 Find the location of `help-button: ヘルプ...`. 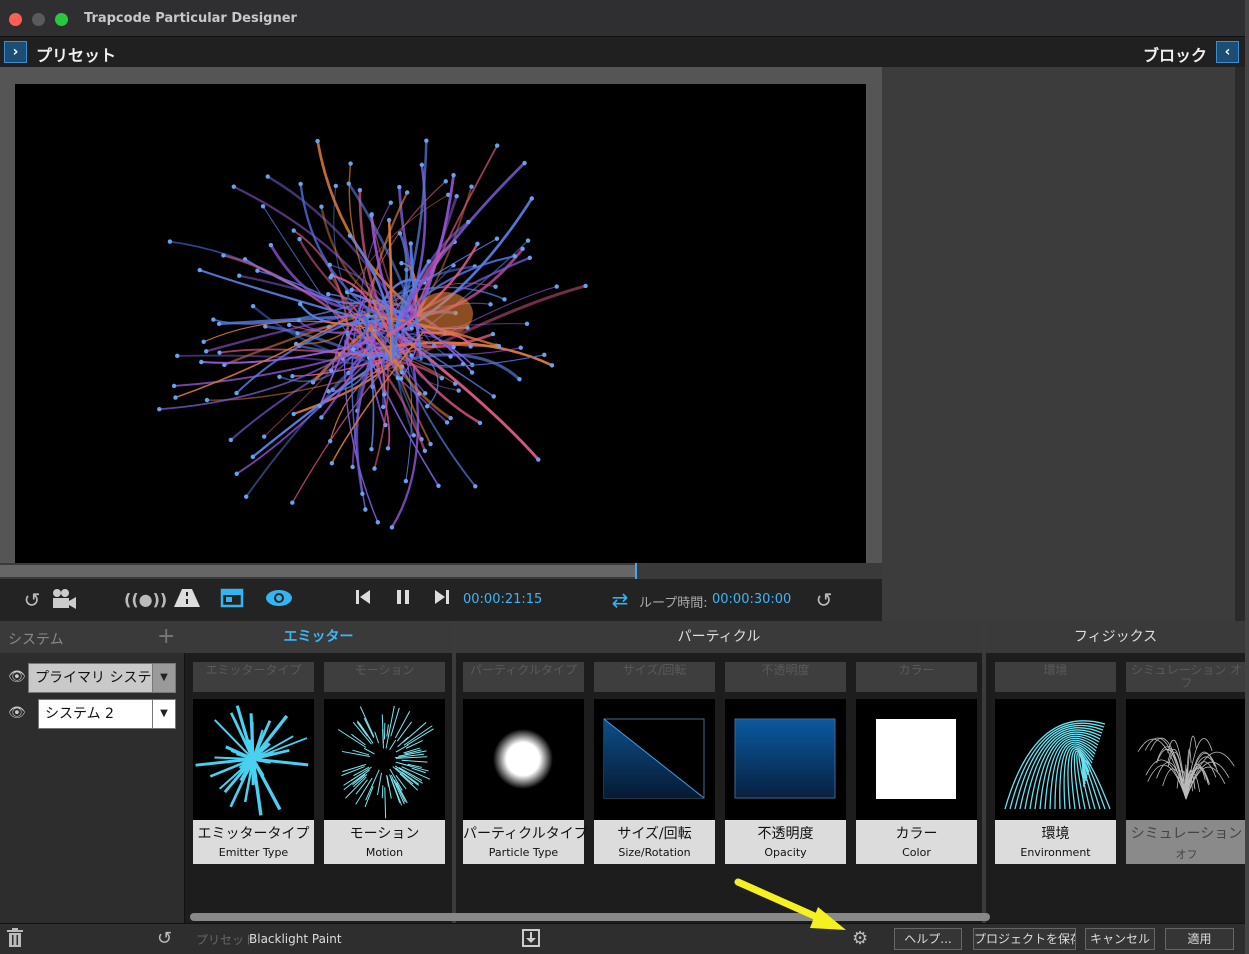

help-button: ヘルプ... is located at coordinates (928, 939).